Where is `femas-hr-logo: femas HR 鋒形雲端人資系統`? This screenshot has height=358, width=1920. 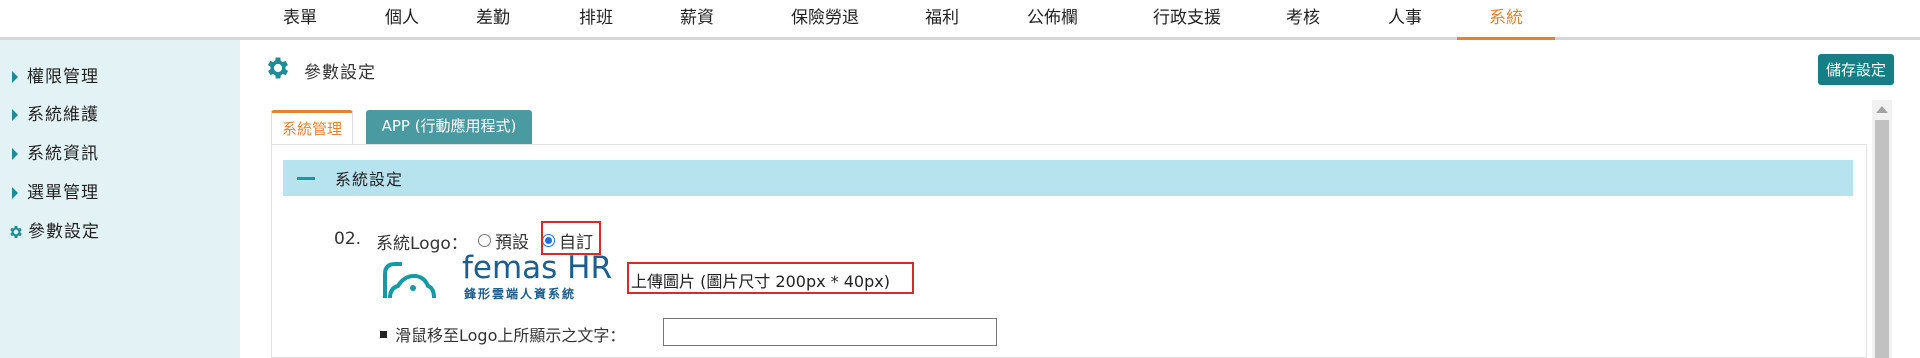 femas-hr-logo: femas HR 鋒形雲端人資系統 is located at coordinates (502, 277).